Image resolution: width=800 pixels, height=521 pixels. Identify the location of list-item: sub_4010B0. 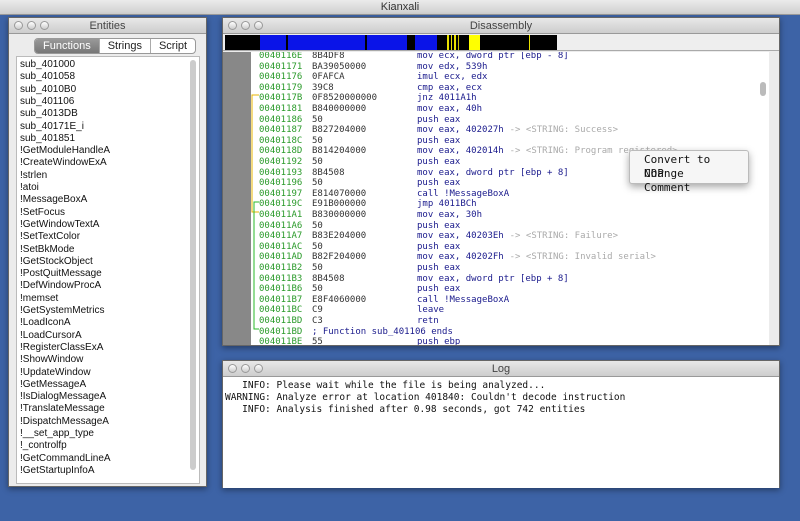
(48, 89).